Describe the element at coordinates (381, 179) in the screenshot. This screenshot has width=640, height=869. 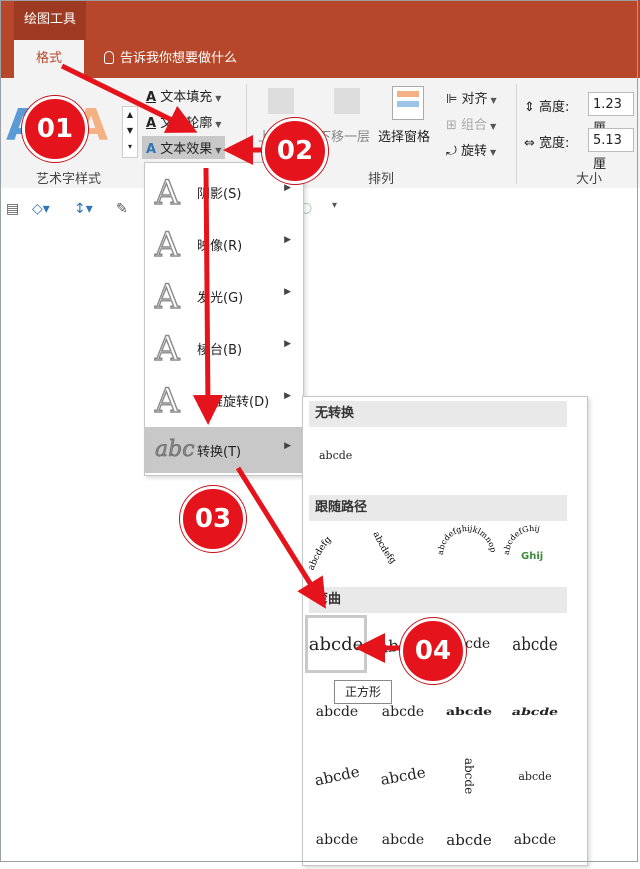
I see `arrange-group-label: 排列` at that location.